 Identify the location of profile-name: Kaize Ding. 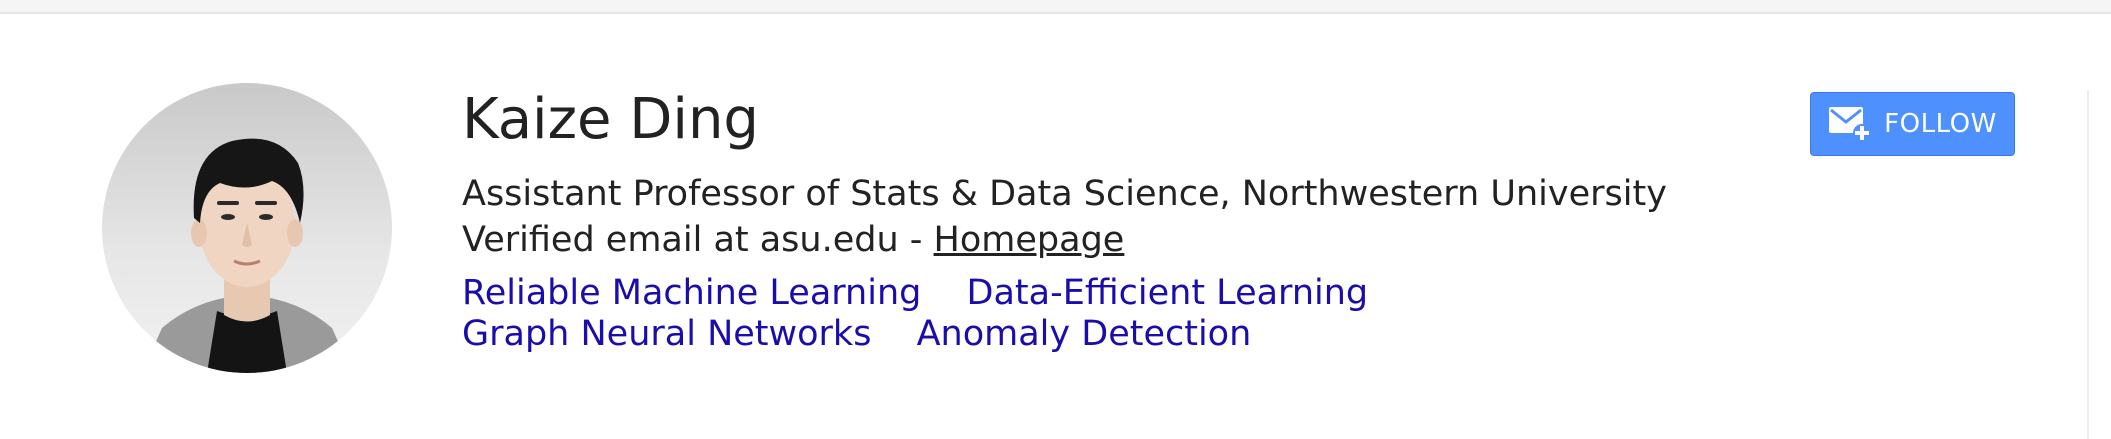
(610, 119).